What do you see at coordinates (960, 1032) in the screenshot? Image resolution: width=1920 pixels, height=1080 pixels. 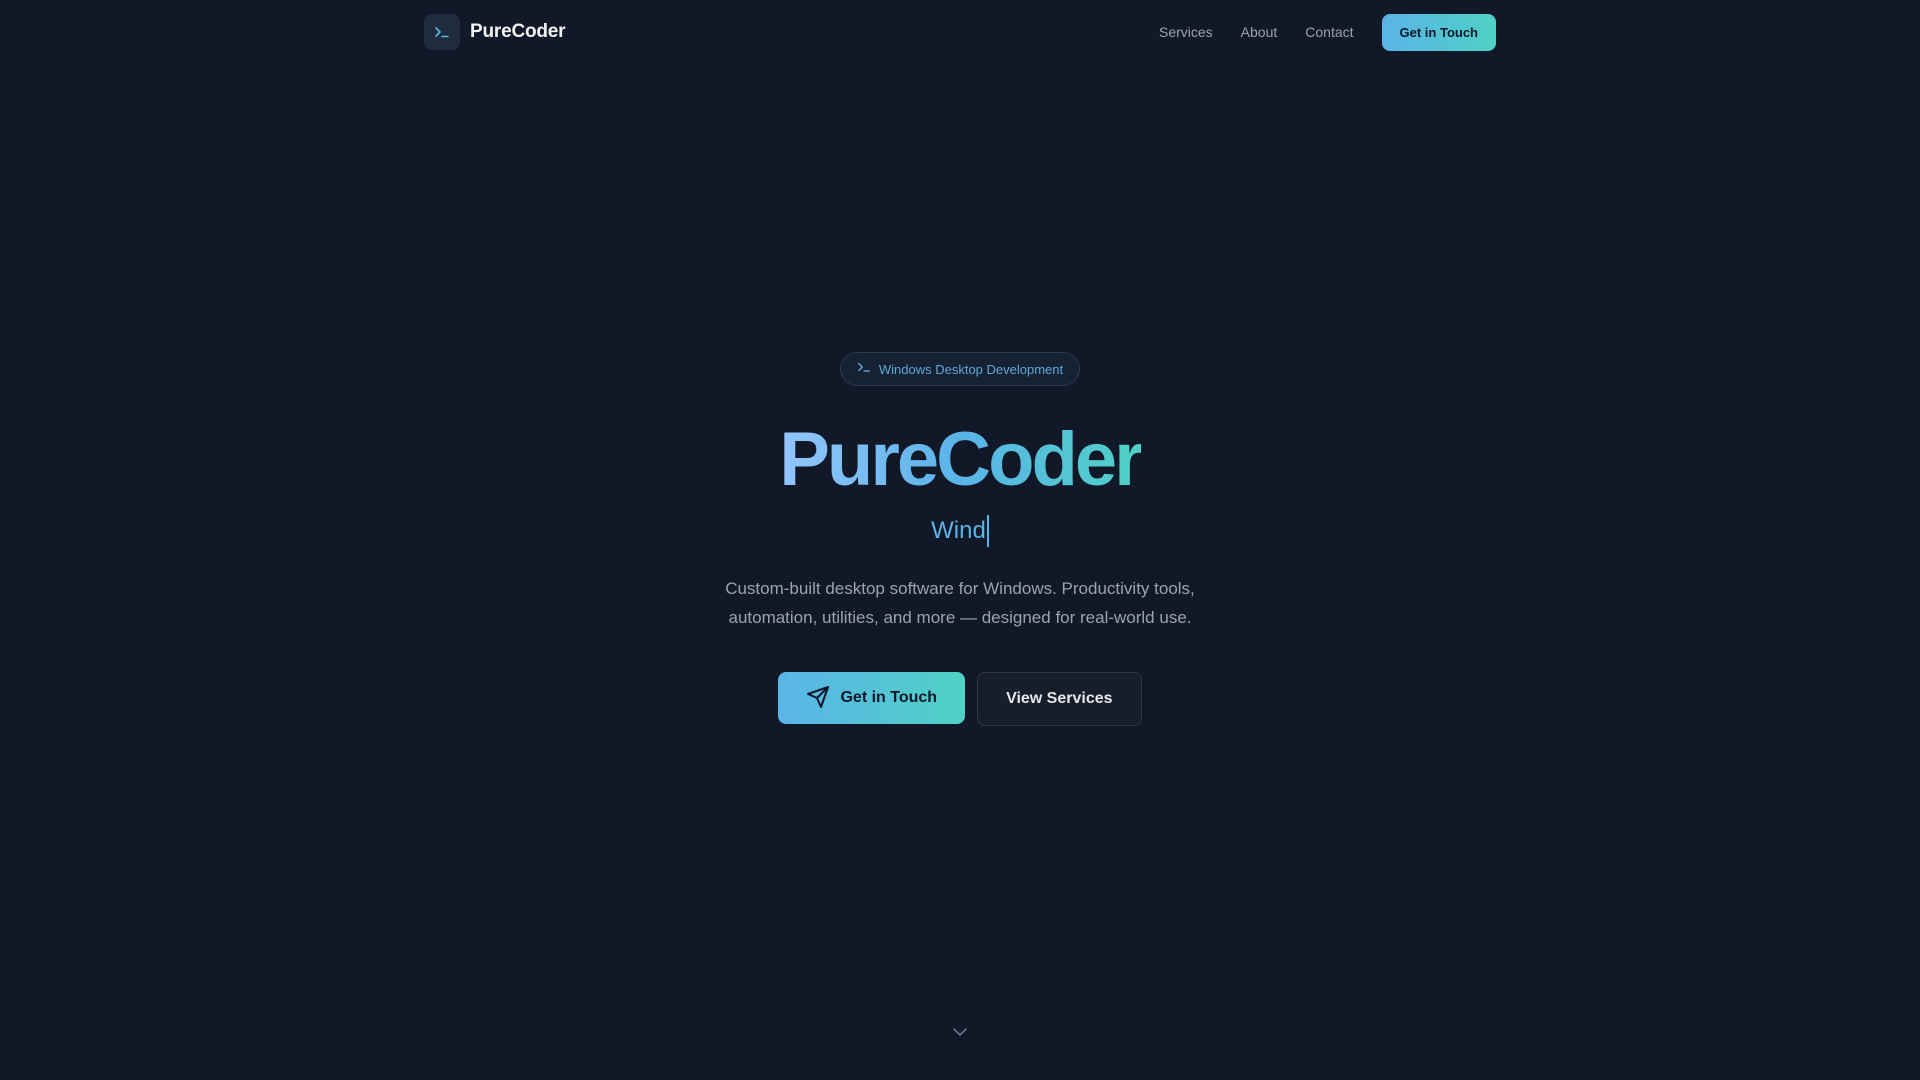 I see `chevron-down-icon` at bounding box center [960, 1032].